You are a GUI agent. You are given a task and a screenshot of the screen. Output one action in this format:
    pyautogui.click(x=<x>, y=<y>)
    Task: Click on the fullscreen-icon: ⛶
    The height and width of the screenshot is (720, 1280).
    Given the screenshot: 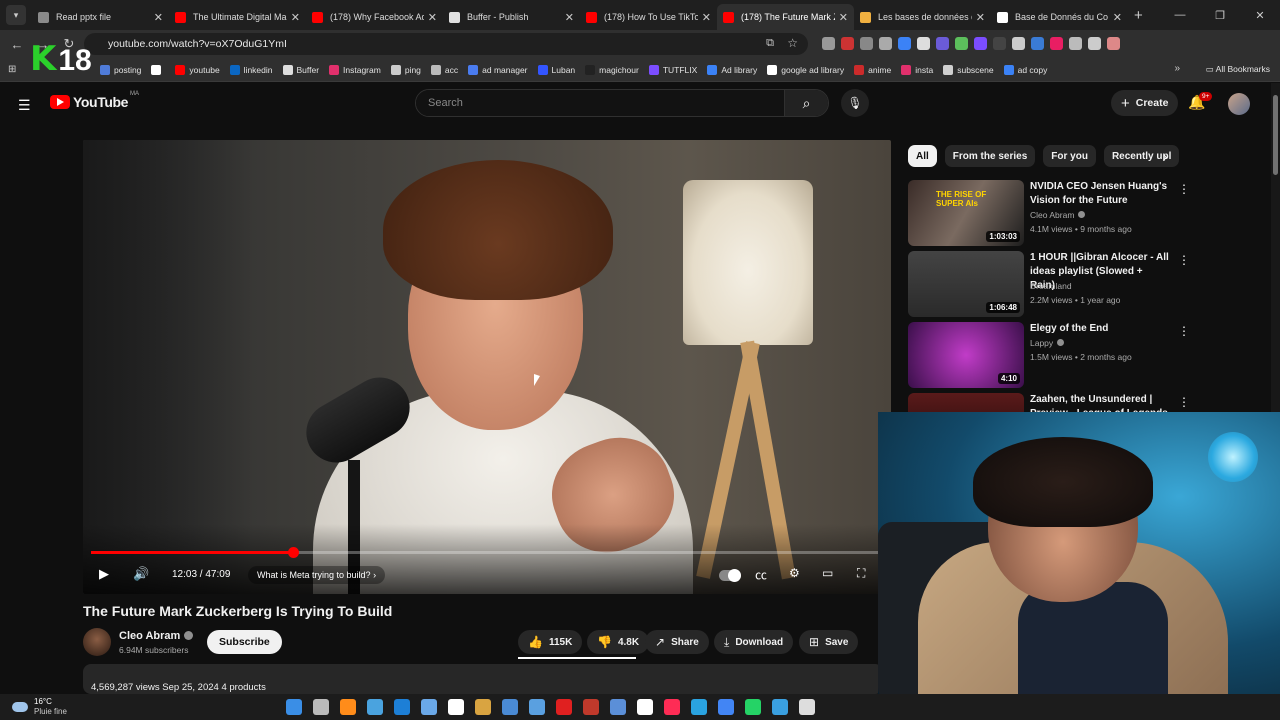 What is the action you would take?
    pyautogui.click(x=861, y=573)
    